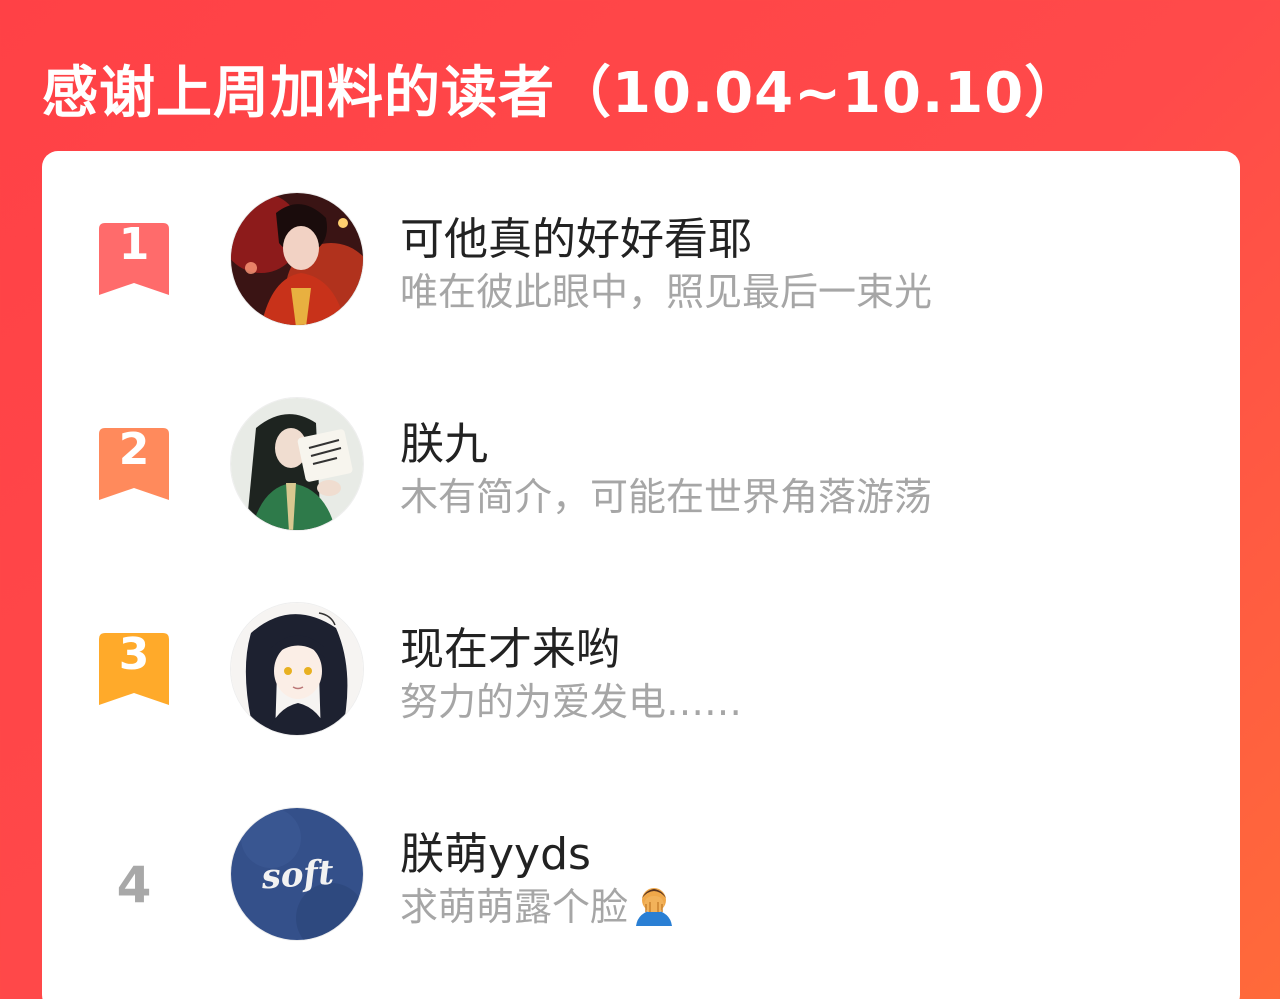 This screenshot has width=1280, height=999. What do you see at coordinates (514, 907) in the screenshot?
I see `reader-bio-text: 求萌萌露个脸` at bounding box center [514, 907].